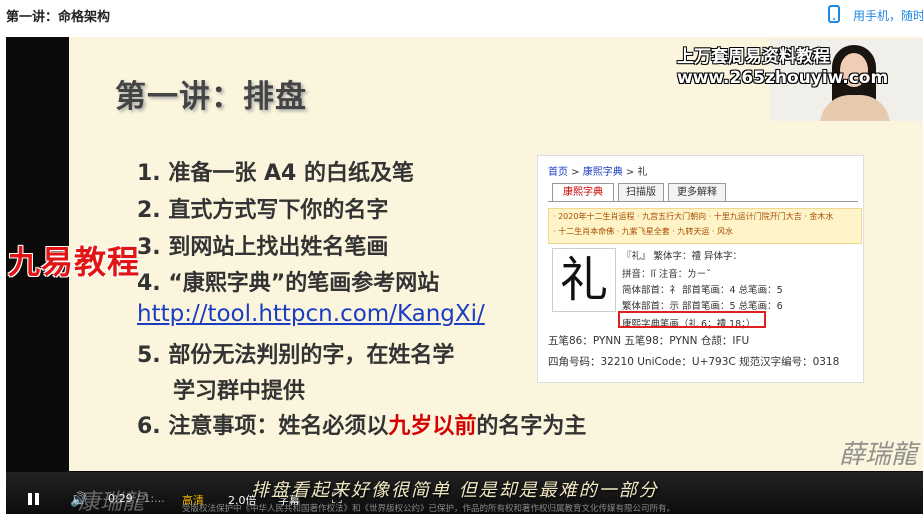 Image resolution: width=923 pixels, height=514 pixels. Describe the element at coordinates (855, 108) in the screenshot. I see `presenter-body` at that location.